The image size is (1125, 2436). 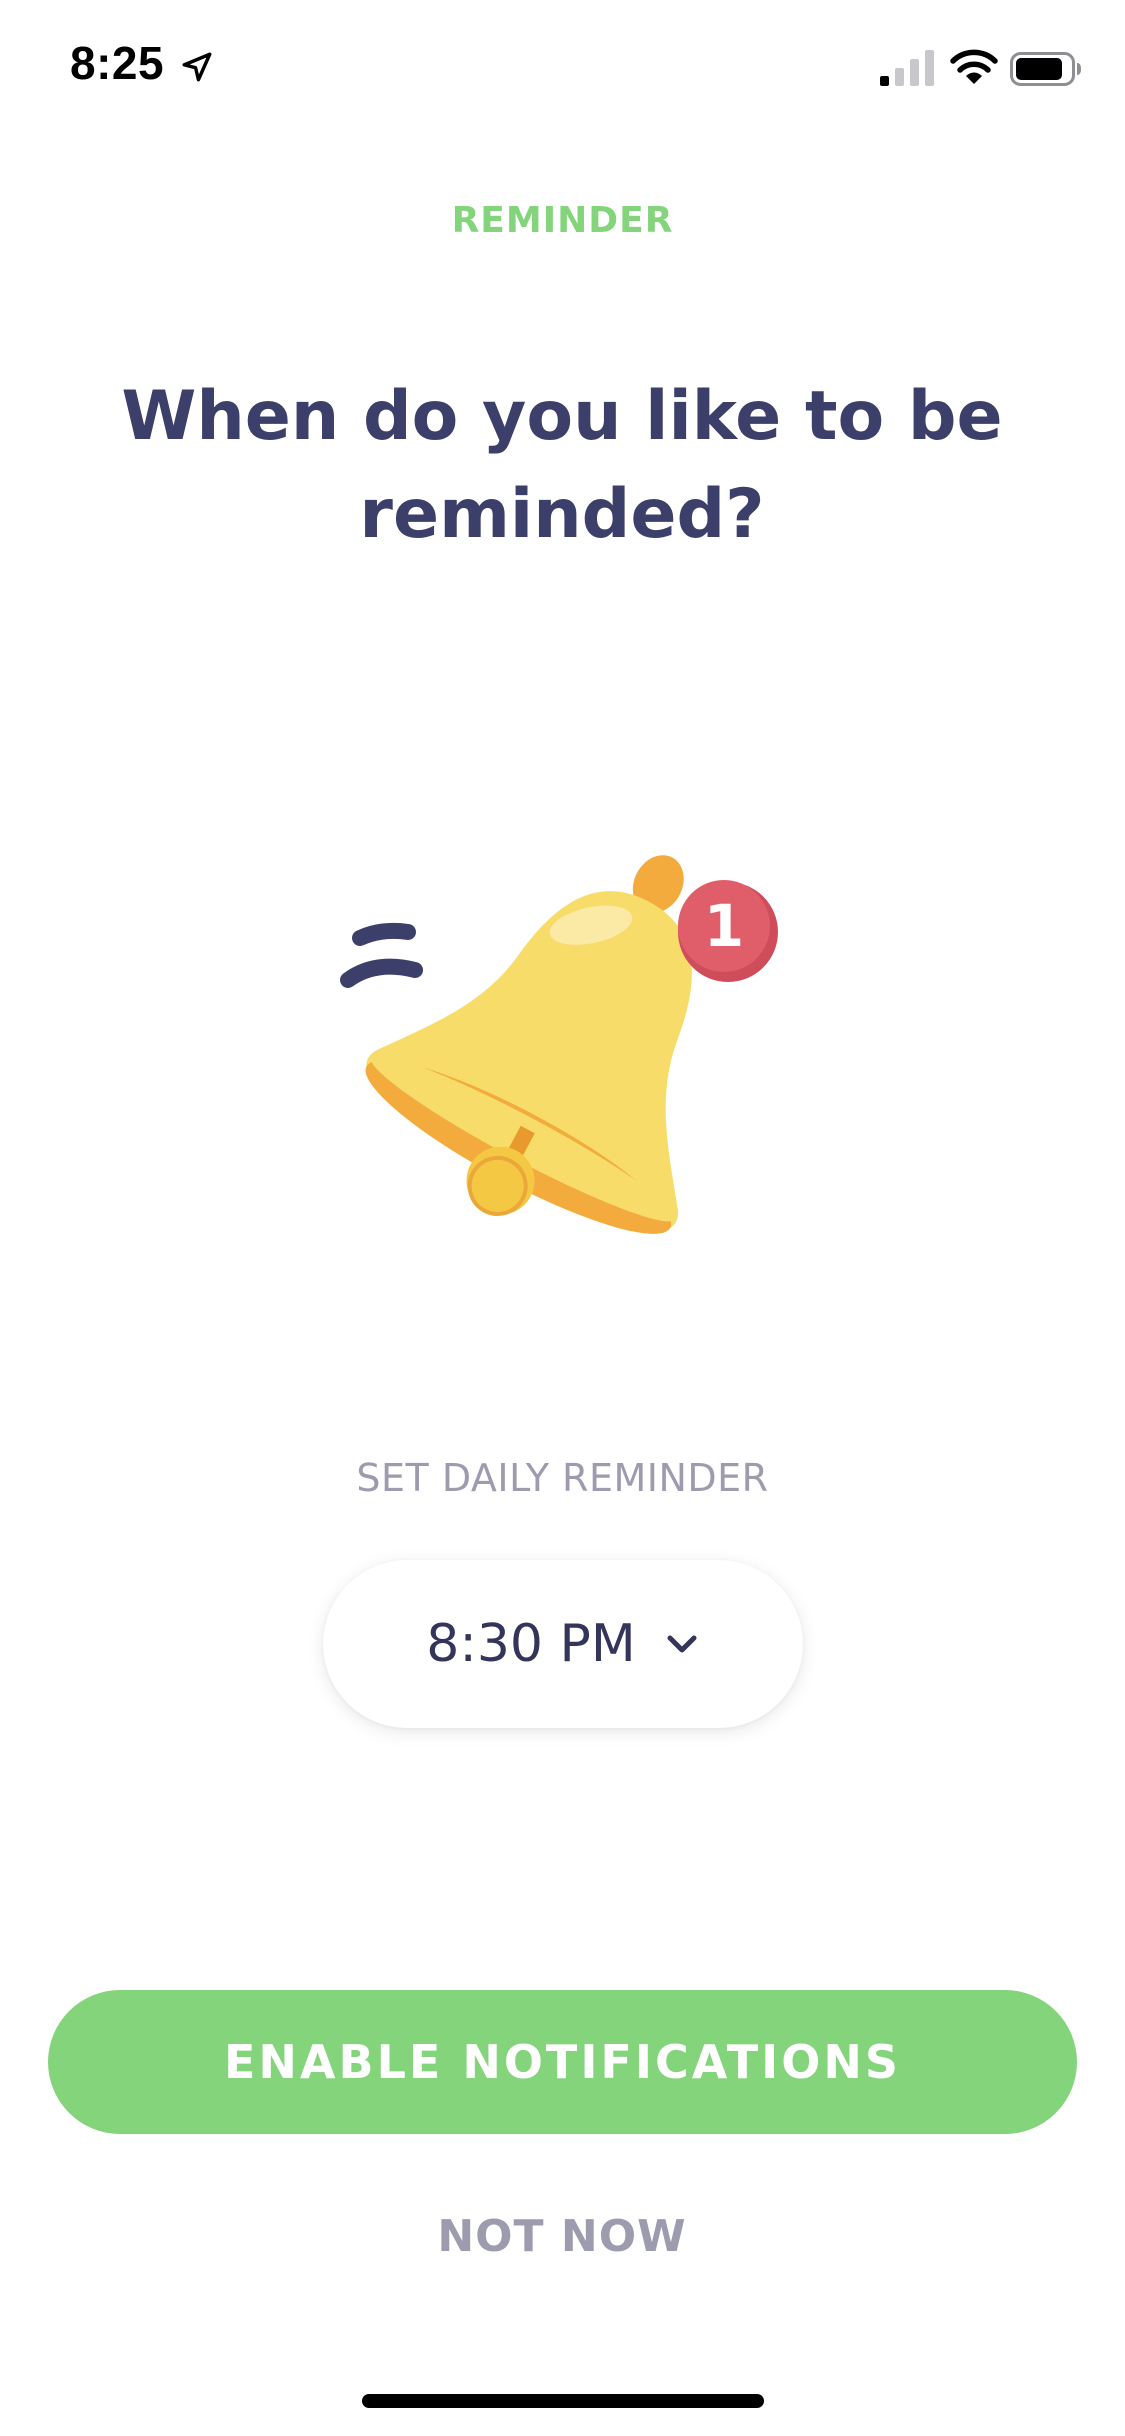 I want to click on home-indicator, so click(x=563, y=2401).